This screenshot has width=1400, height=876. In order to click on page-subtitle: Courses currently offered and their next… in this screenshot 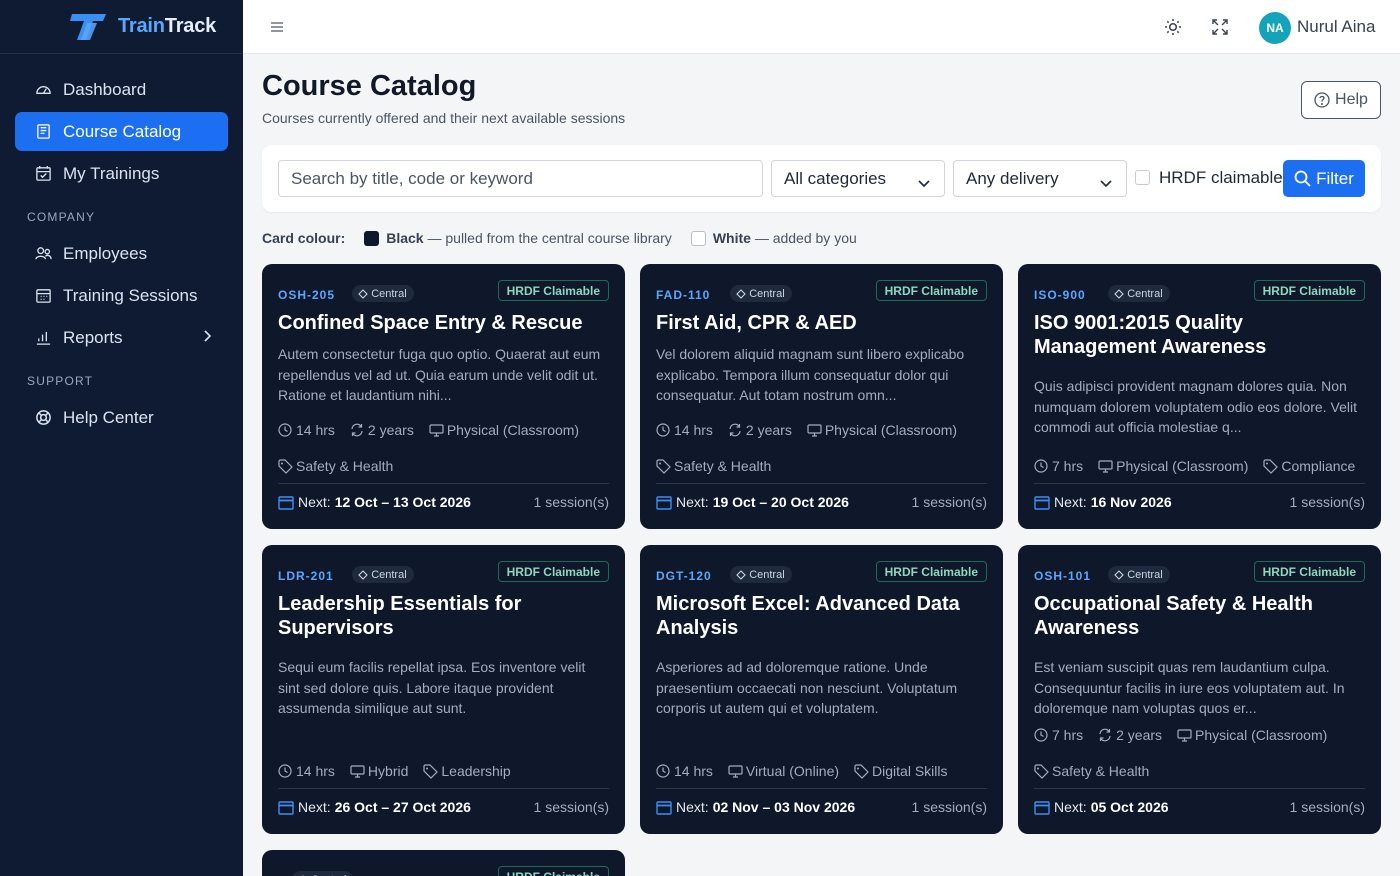, I will do `click(444, 118)`.